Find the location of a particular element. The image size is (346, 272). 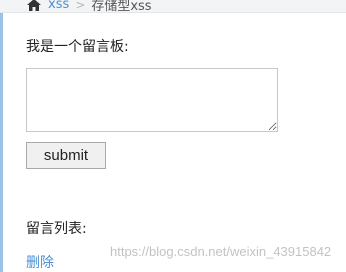

home-icon is located at coordinates (34, 6).